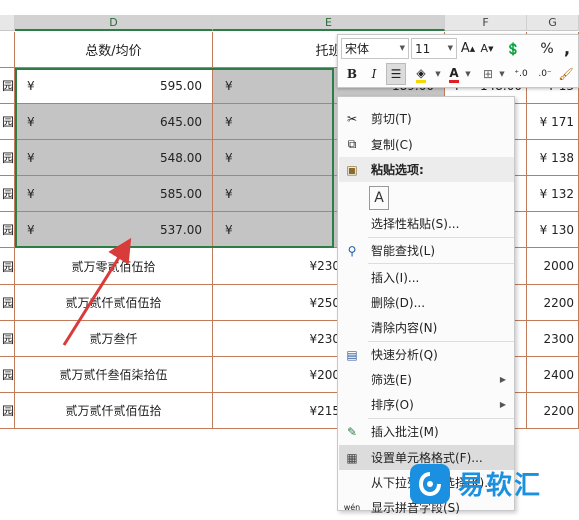 This screenshot has height=520, width=579. What do you see at coordinates (486, 23) in the screenshot?
I see `column-header-f: F` at bounding box center [486, 23].